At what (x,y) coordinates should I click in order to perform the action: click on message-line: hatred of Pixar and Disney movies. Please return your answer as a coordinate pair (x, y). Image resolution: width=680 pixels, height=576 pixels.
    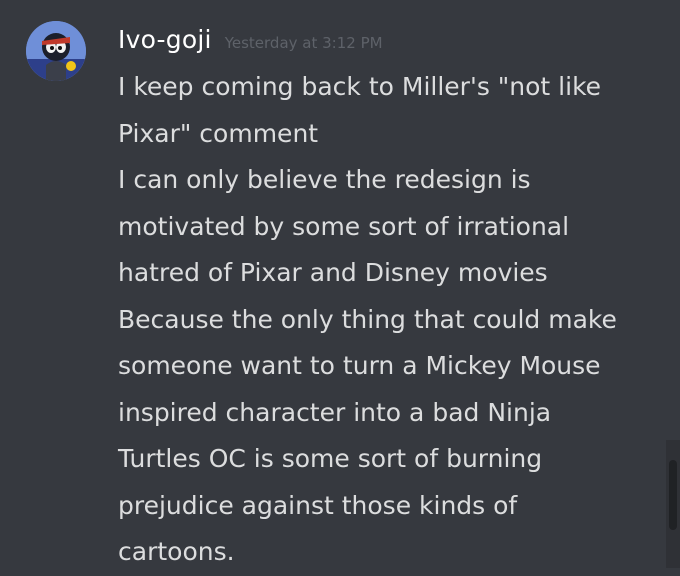
    Looking at the image, I should click on (333, 272).